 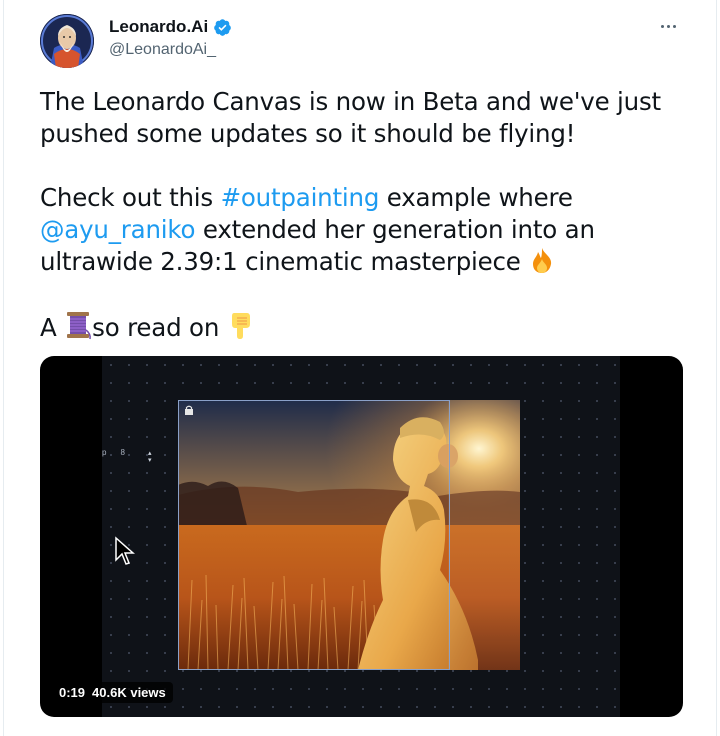 I want to click on verified-badge-icon, so click(x=222, y=27).